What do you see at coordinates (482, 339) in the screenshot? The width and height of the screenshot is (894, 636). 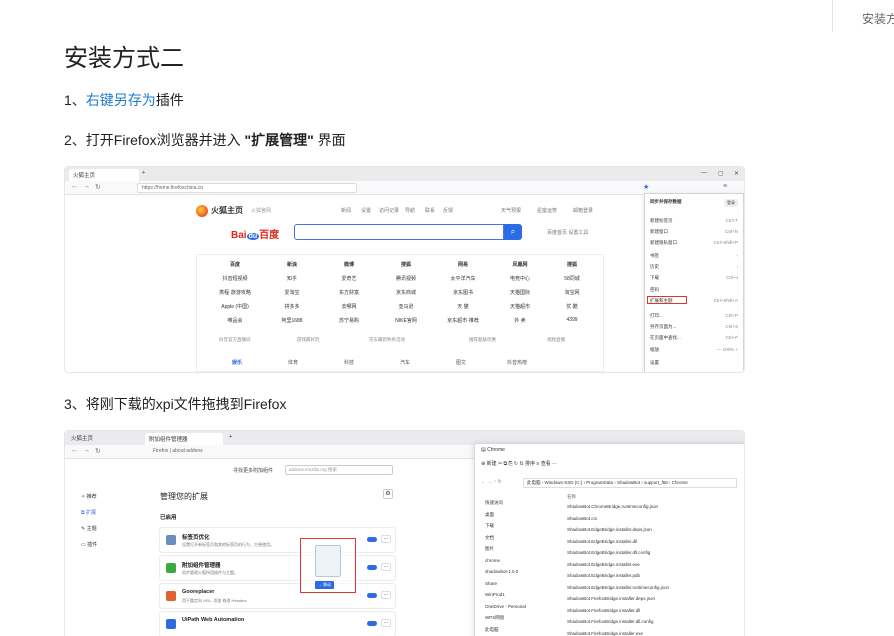 I see `utility-link: 推荐超级优惠` at bounding box center [482, 339].